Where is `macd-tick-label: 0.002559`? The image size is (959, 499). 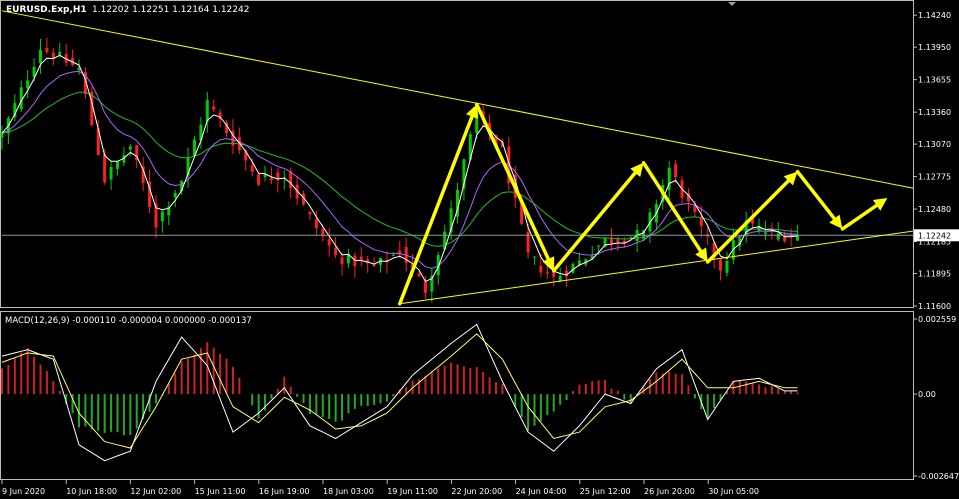
macd-tick-label: 0.002559 is located at coordinates (937, 319).